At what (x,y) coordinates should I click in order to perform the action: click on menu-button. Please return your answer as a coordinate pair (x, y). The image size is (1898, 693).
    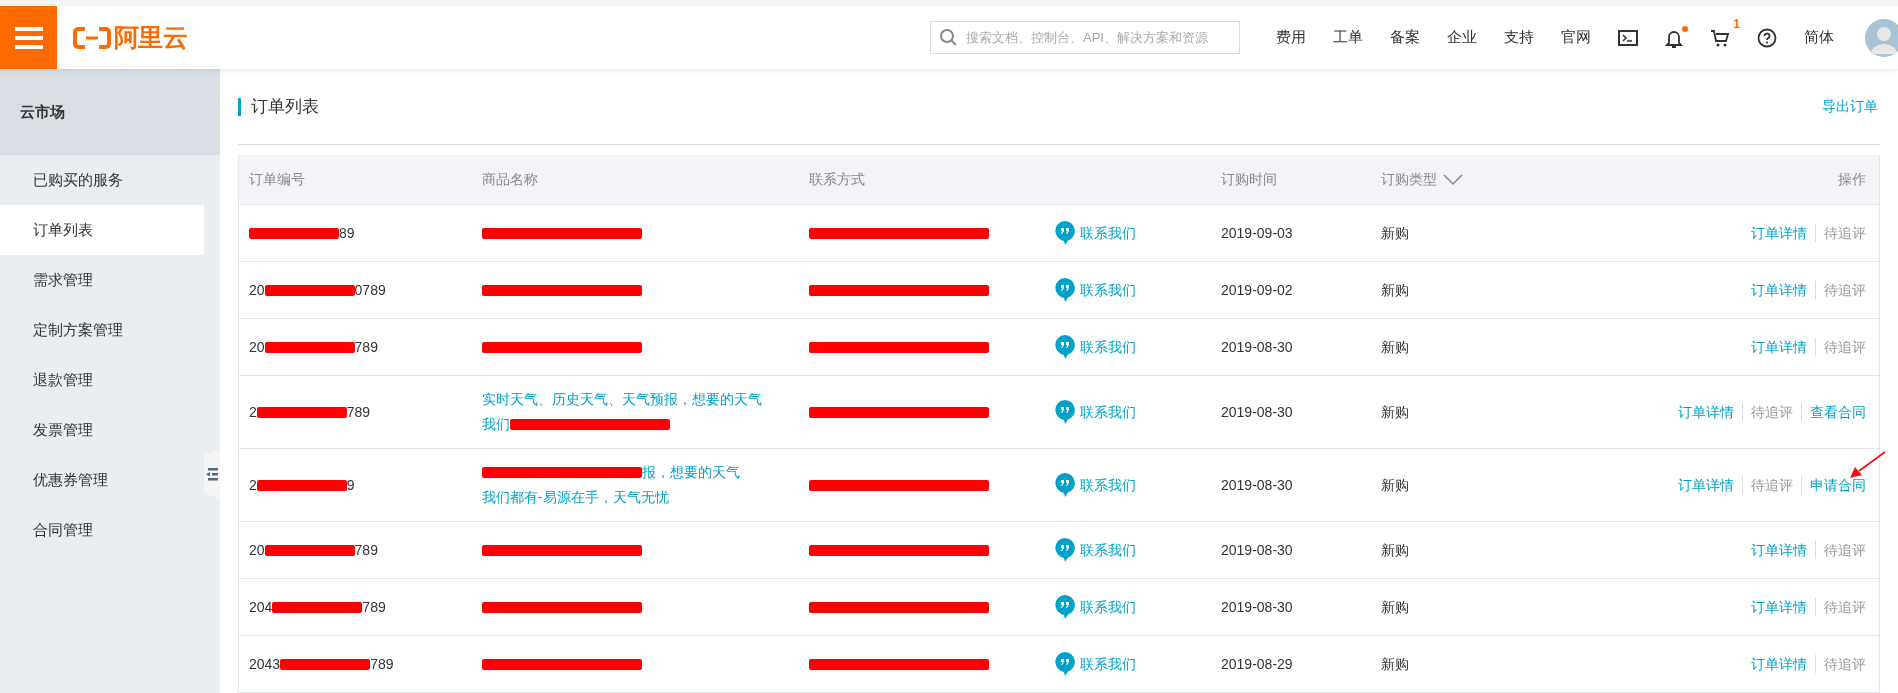
    Looking at the image, I should click on (28, 37).